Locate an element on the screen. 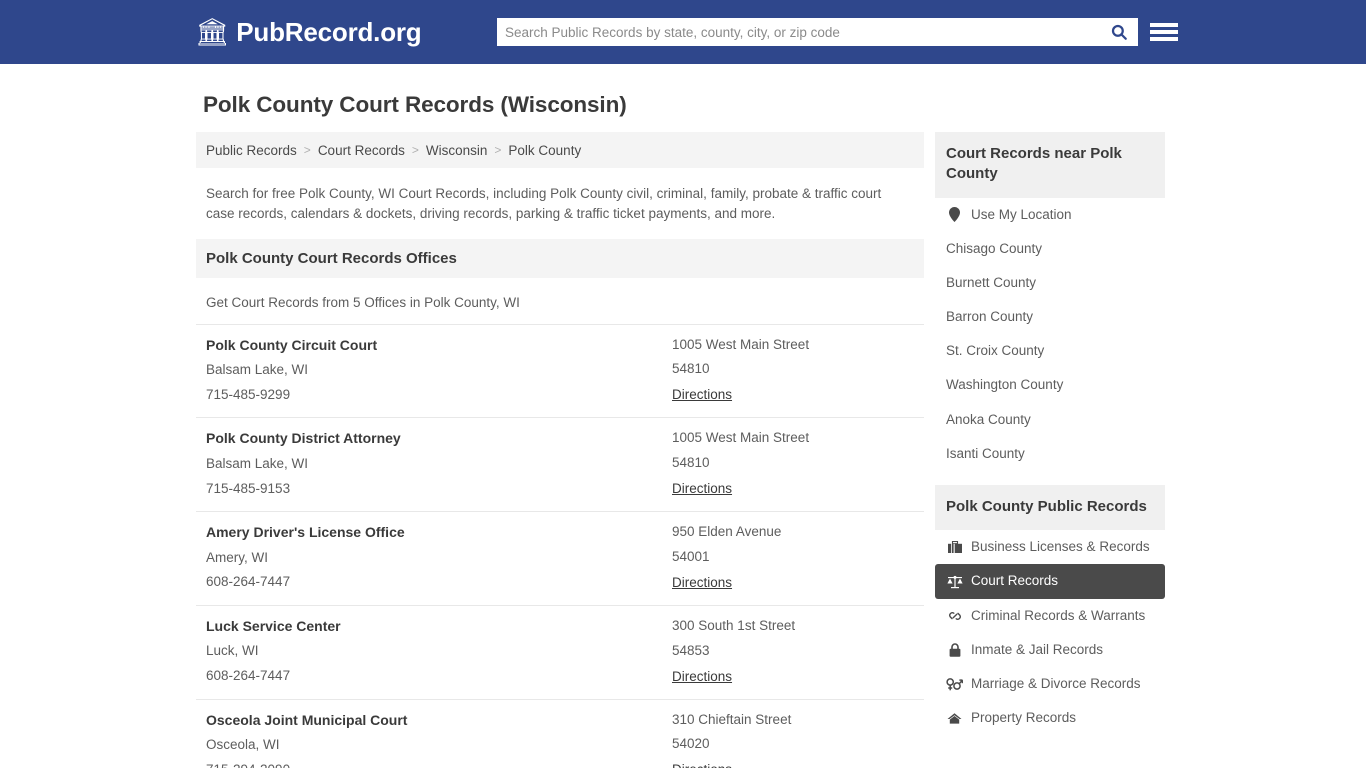 This screenshot has height=768, width=1366. sidebar-item-label: Anoka County is located at coordinates (988, 419).